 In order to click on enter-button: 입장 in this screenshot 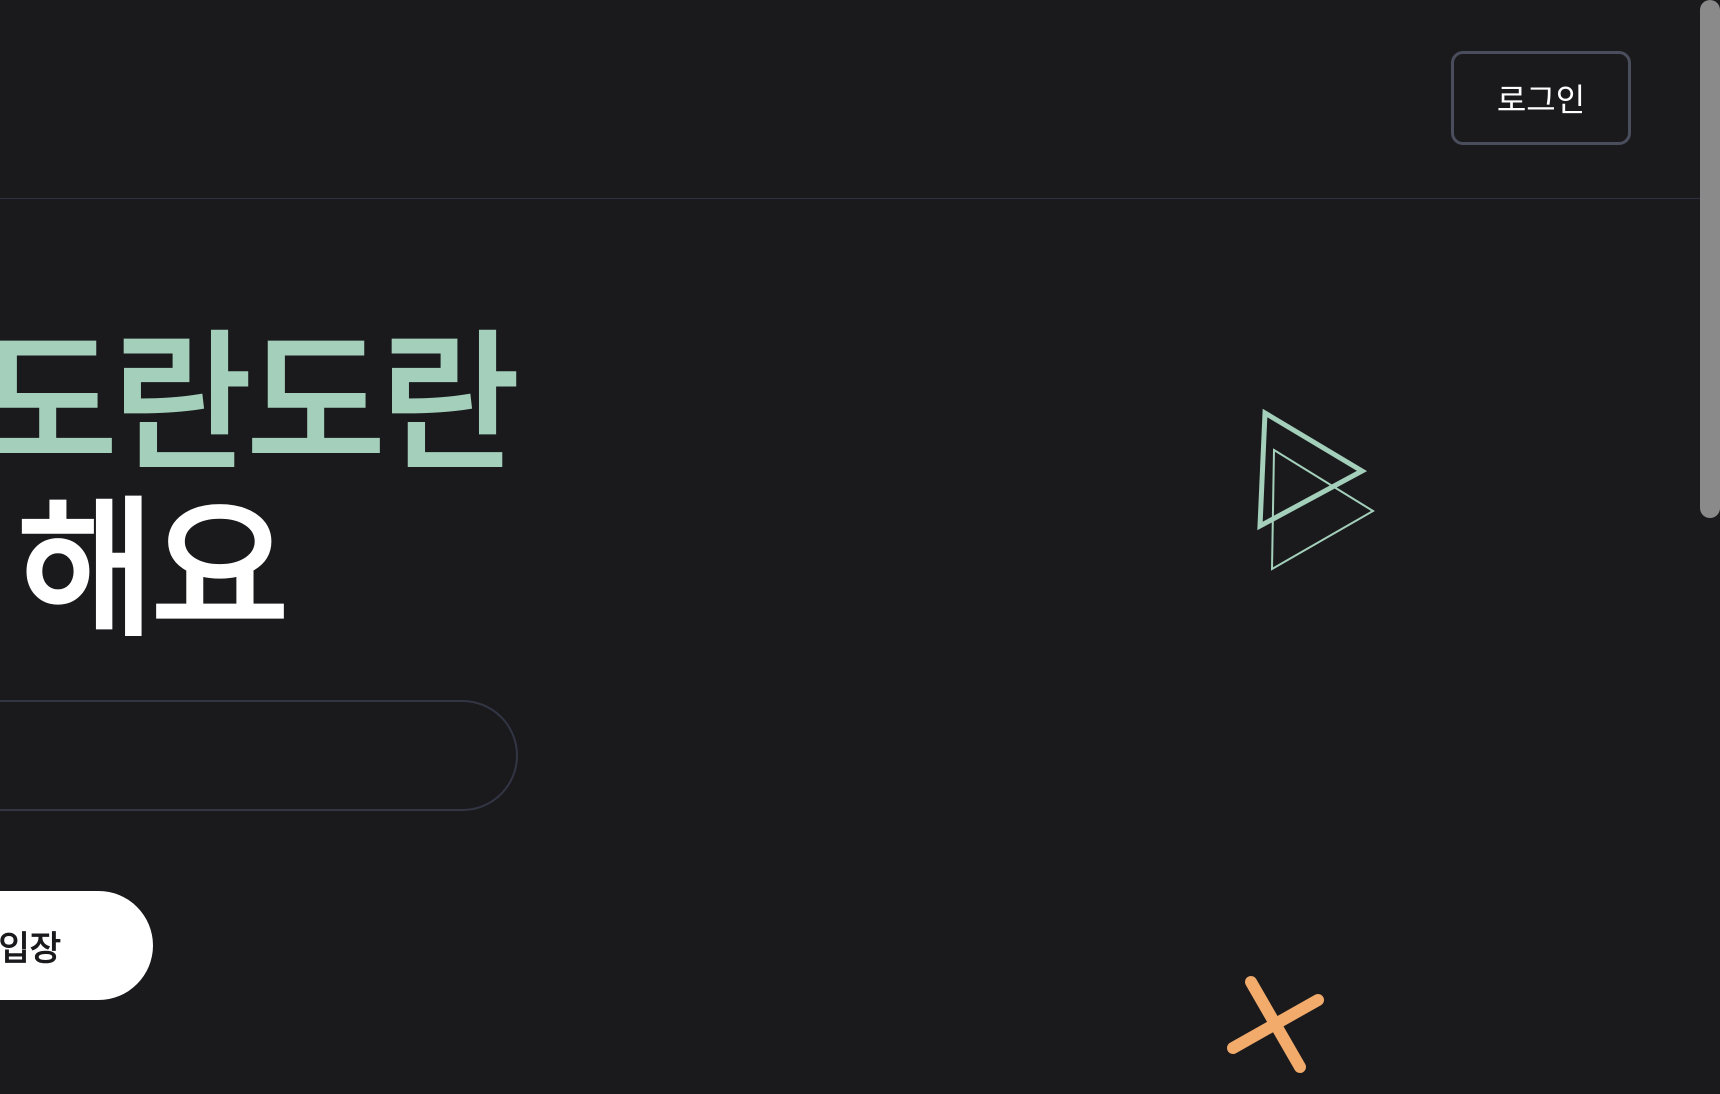, I will do `click(76, 945)`.